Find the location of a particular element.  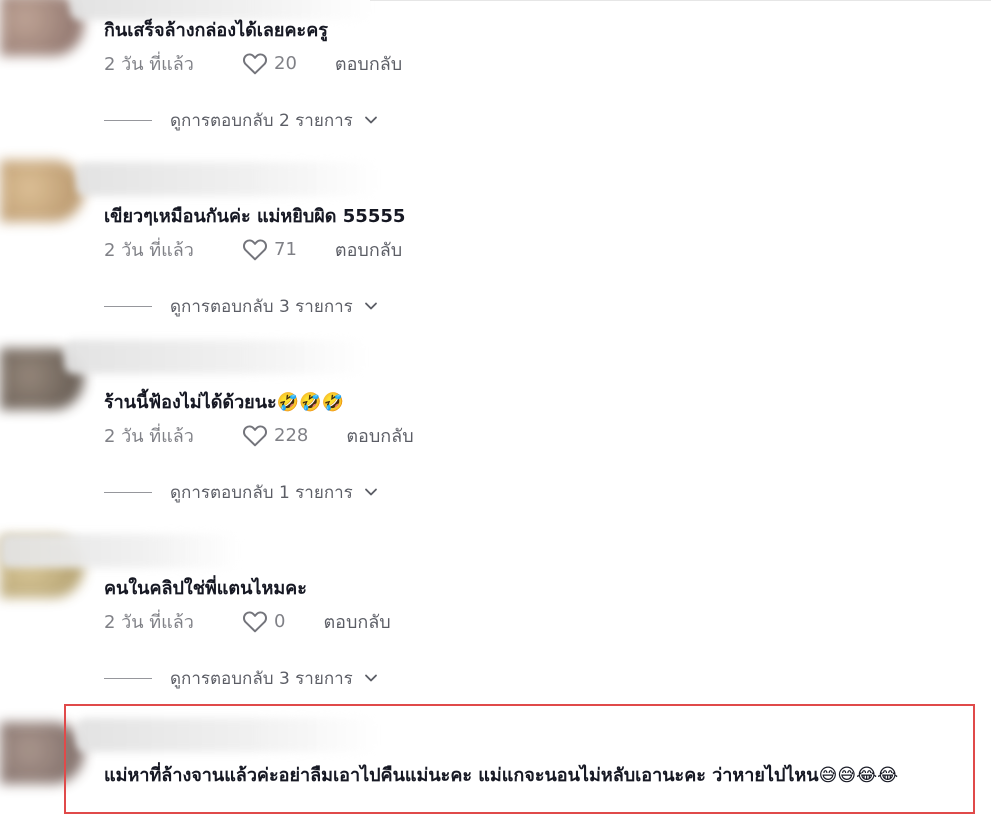

comment-text: คนในคลิปใช่พี่แตนไหมคะ is located at coordinates (205, 588).